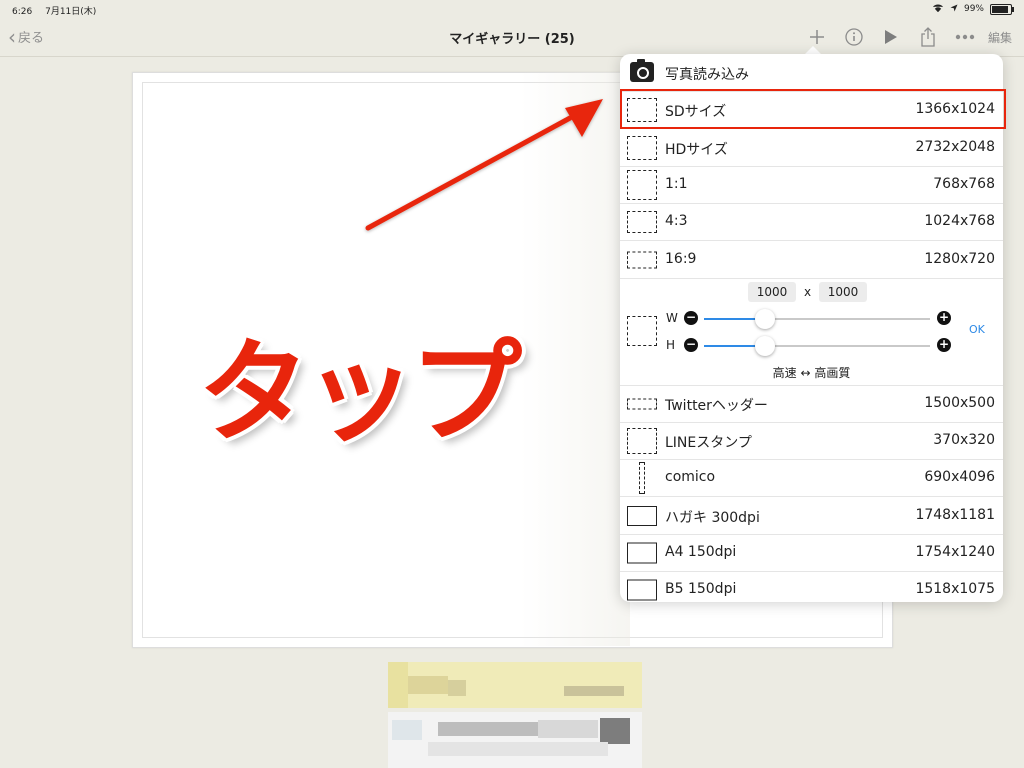 The height and width of the screenshot is (768, 1024). Describe the element at coordinates (973, 9) in the screenshot. I see `battery-percent: 99%` at that location.